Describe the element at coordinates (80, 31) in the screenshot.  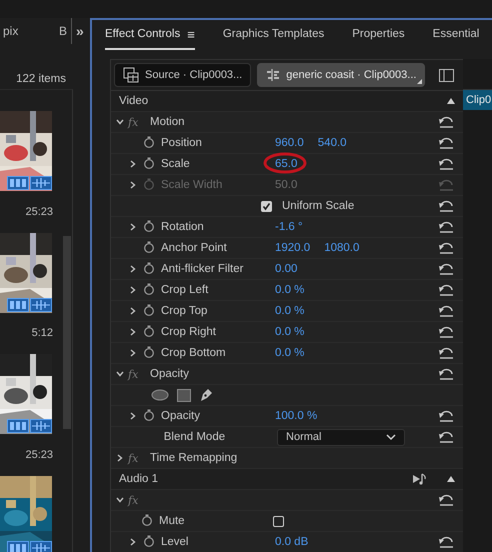
I see `overflow-button: »` at that location.